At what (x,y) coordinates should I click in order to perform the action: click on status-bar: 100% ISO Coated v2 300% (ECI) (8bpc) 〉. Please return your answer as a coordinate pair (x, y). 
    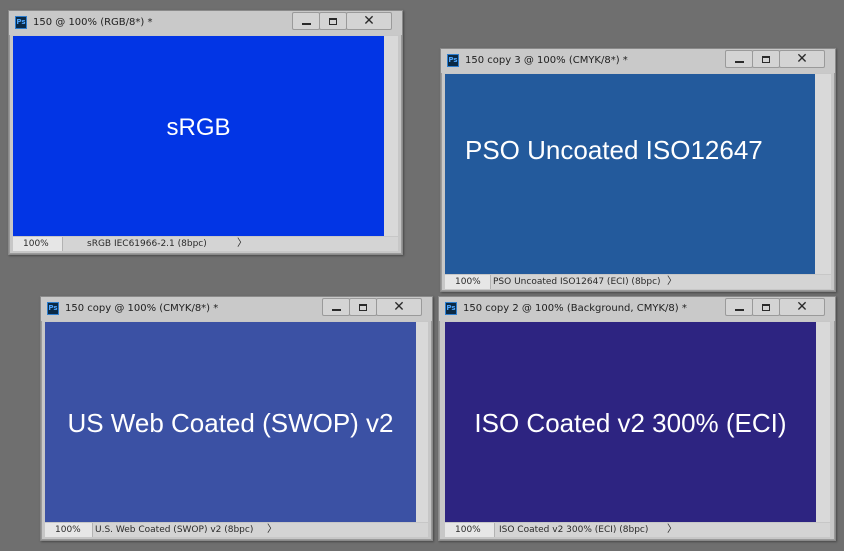
    Looking at the image, I should click on (637, 530).